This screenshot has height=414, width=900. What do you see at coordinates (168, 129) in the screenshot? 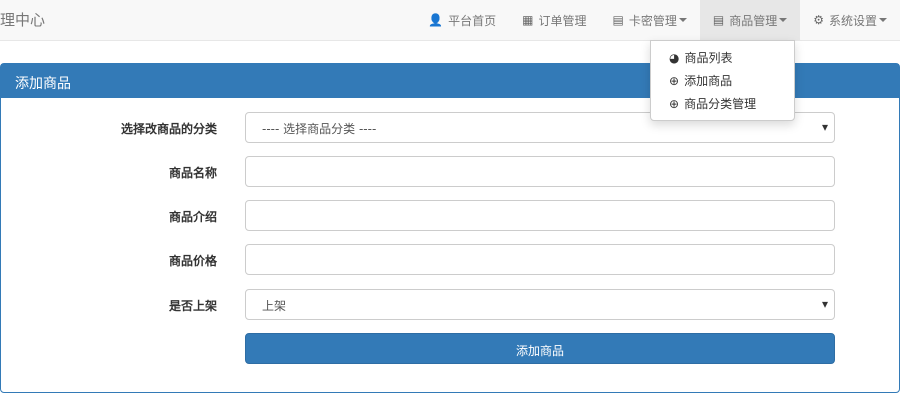
I see `category-label: 选择改商品的分类` at bounding box center [168, 129].